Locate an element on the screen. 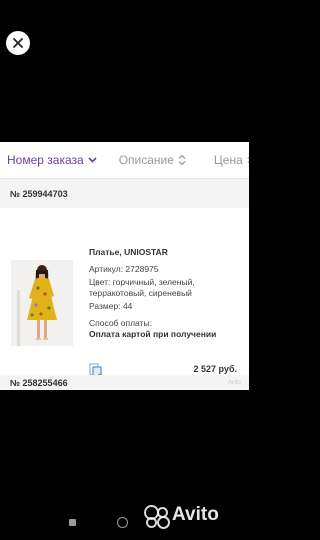 Image resolution: width=320 pixels, height=540 pixels. sort-order-number-label: Номер заказа is located at coordinates (45, 160).